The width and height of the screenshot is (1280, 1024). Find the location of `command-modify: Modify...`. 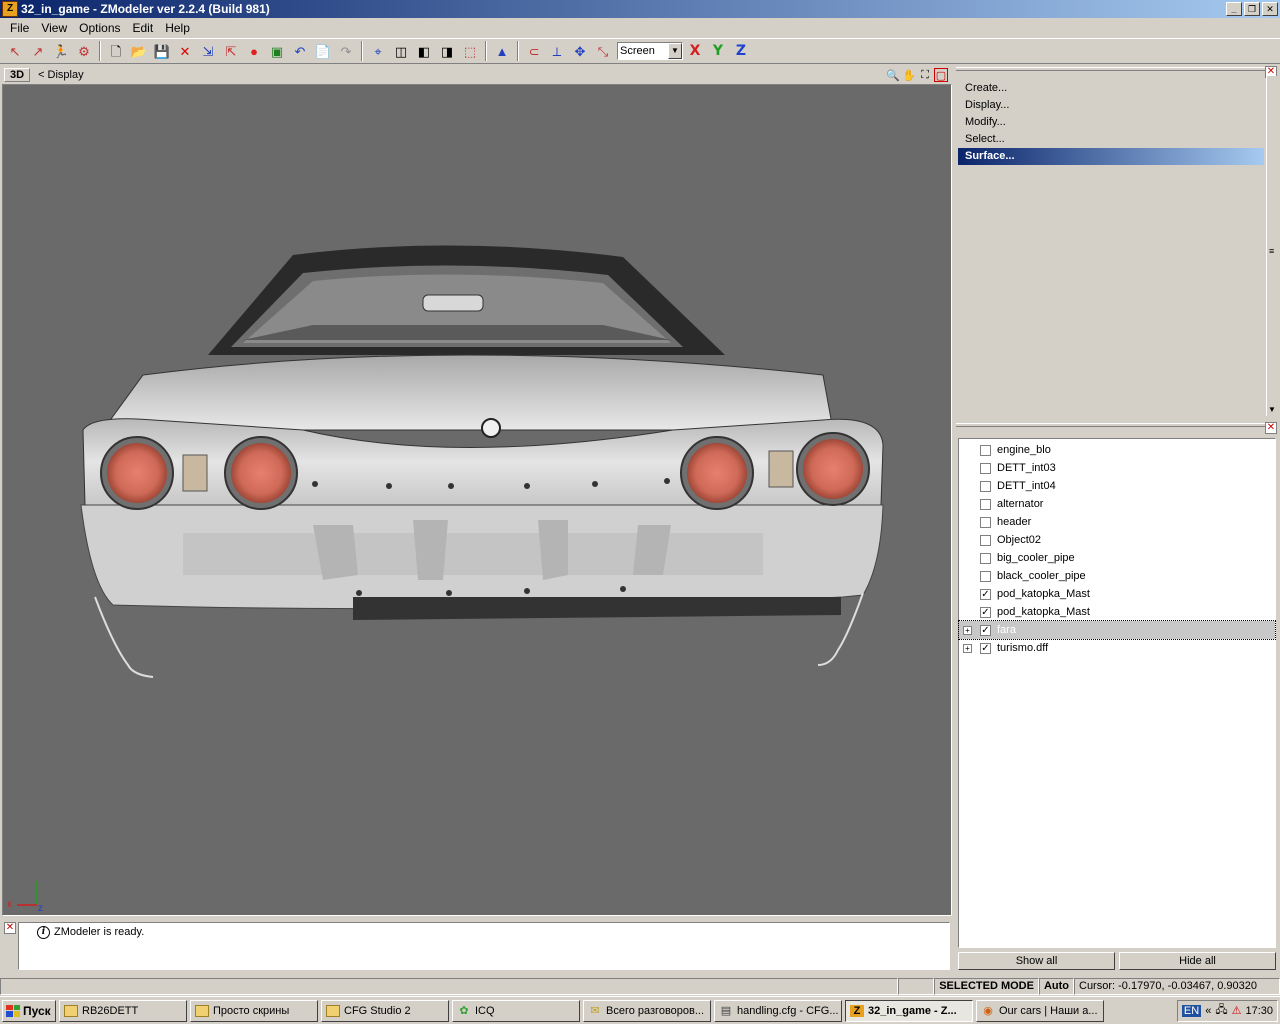

command-modify: Modify... is located at coordinates (1111, 122).